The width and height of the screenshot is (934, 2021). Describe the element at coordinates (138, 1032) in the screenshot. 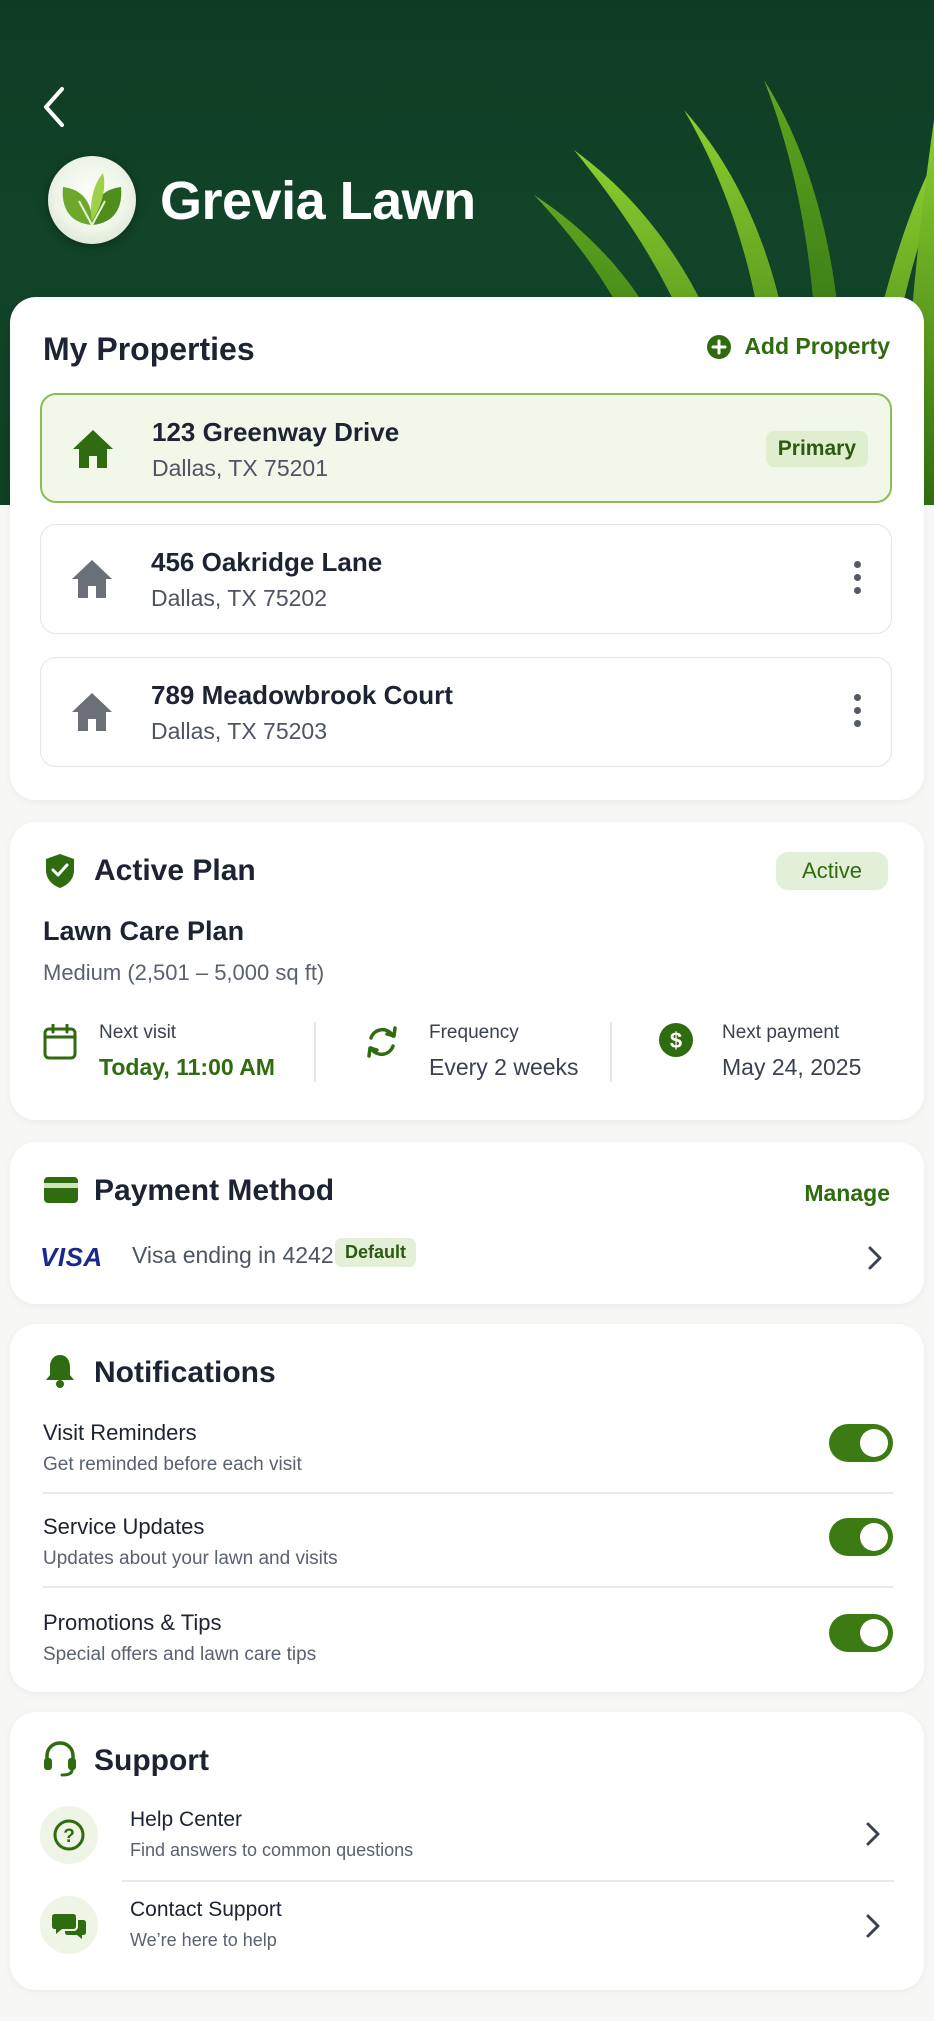

I see `next-visit-label: Next visit` at that location.